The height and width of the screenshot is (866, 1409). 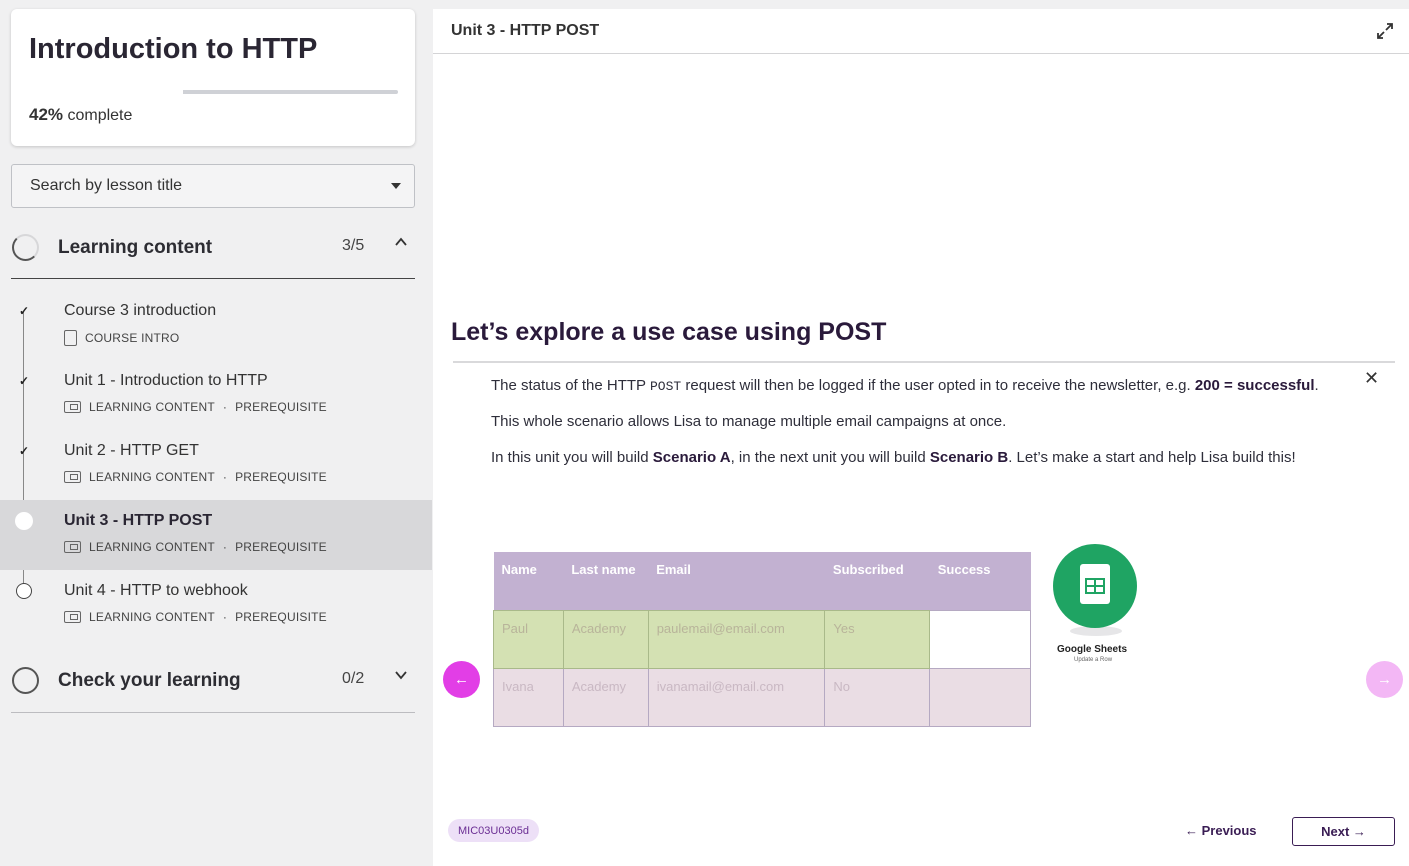 I want to click on course-title: Introduction to HTTP, so click(x=173, y=49).